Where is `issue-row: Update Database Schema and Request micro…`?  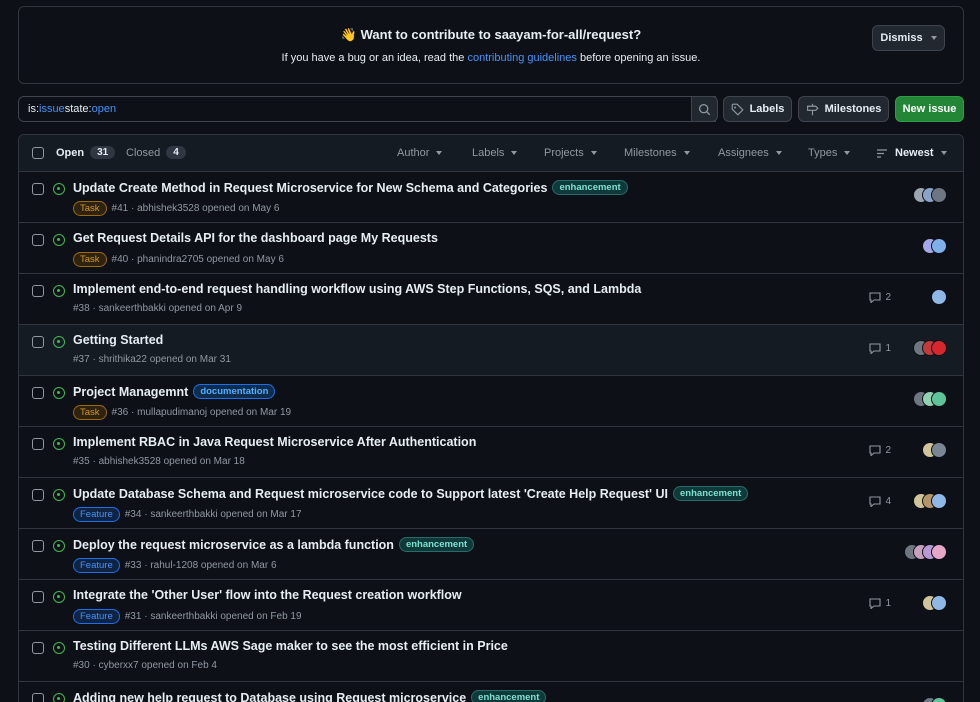
issue-row: Update Database Schema and Request micro… is located at coordinates (491, 503).